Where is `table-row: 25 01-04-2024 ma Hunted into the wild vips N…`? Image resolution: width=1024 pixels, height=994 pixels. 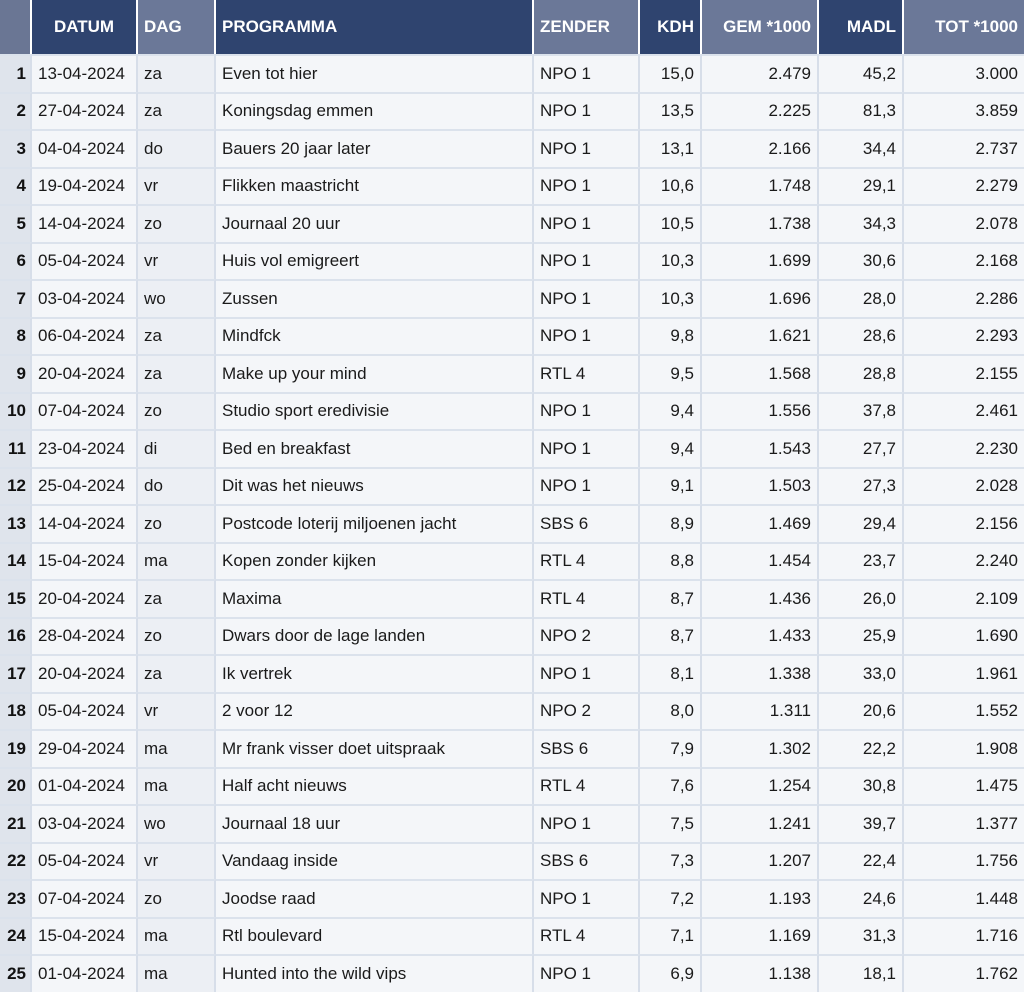 table-row: 25 01-04-2024 ma Hunted into the wild vips N… is located at coordinates (512, 973).